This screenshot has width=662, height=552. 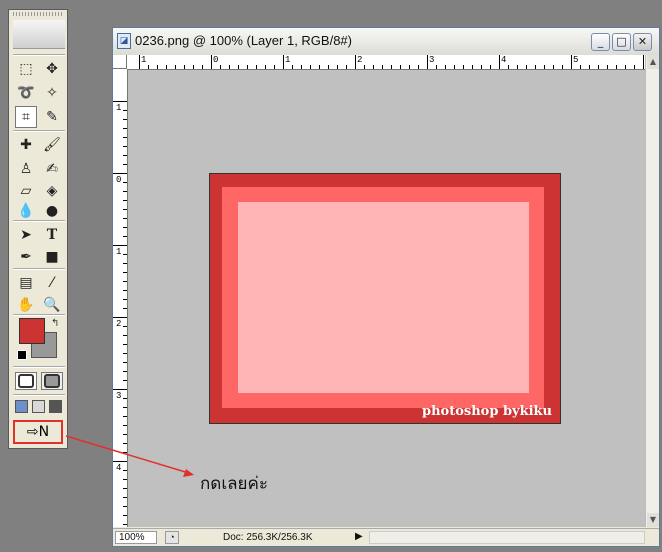 What do you see at coordinates (32, 331) in the screenshot?
I see `foreground-color-swatch` at bounding box center [32, 331].